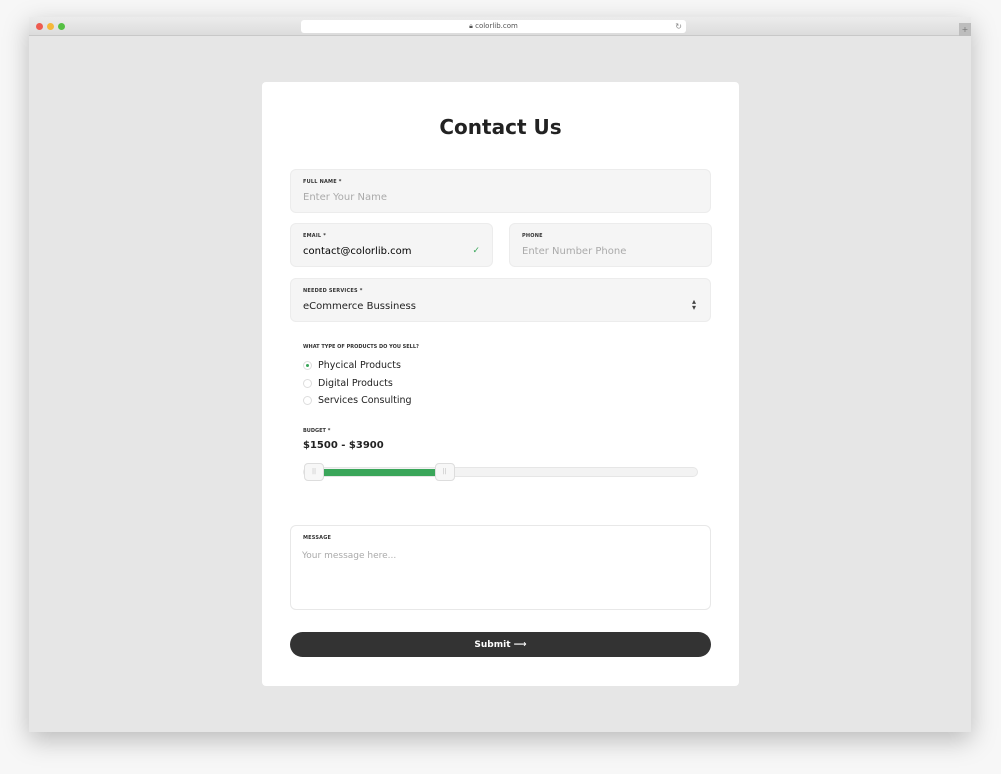 The image size is (1001, 774). What do you see at coordinates (693, 304) in the screenshot?
I see `select-arrows-icon: ▴ ▾` at bounding box center [693, 304].